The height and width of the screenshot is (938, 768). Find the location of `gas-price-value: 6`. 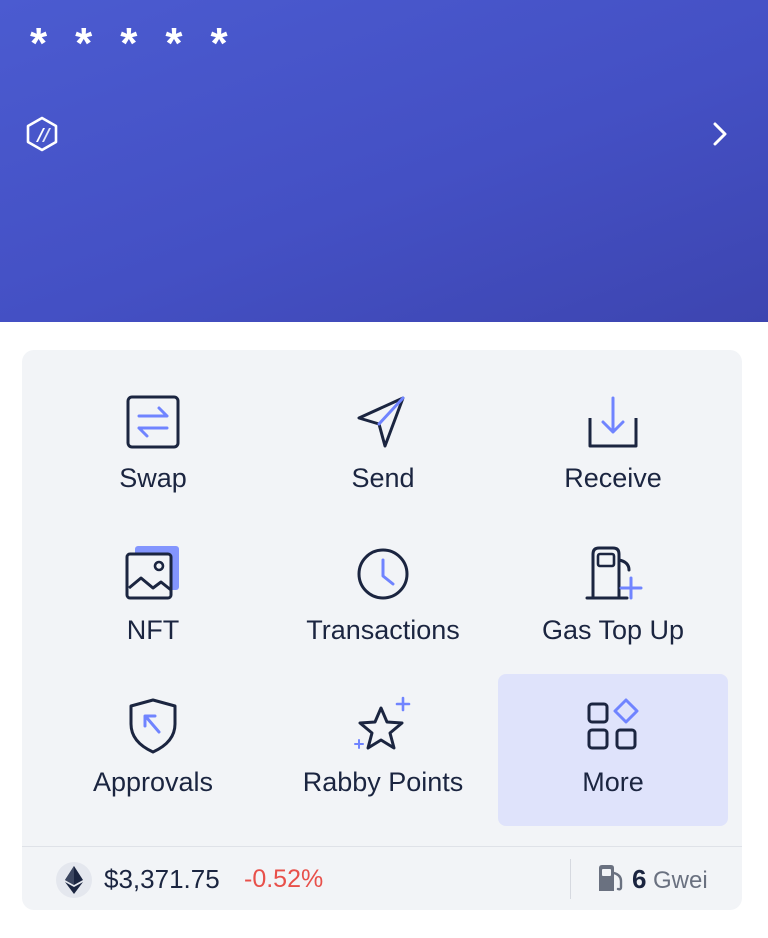

gas-price-value: 6 is located at coordinates (639, 879).